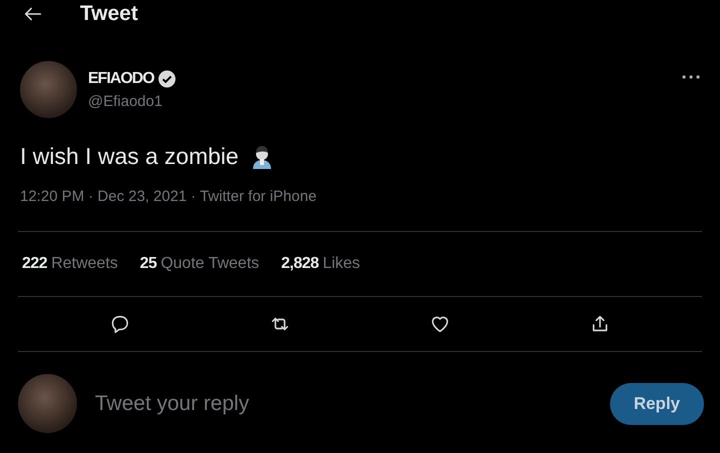 The height and width of the screenshot is (453, 720). What do you see at coordinates (120, 324) in the screenshot?
I see `reply-icon` at bounding box center [120, 324].